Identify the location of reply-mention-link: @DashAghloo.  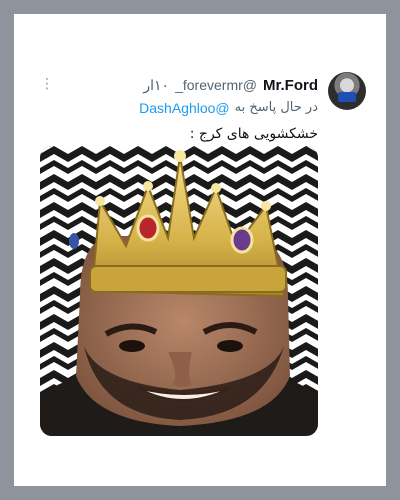
(184, 108).